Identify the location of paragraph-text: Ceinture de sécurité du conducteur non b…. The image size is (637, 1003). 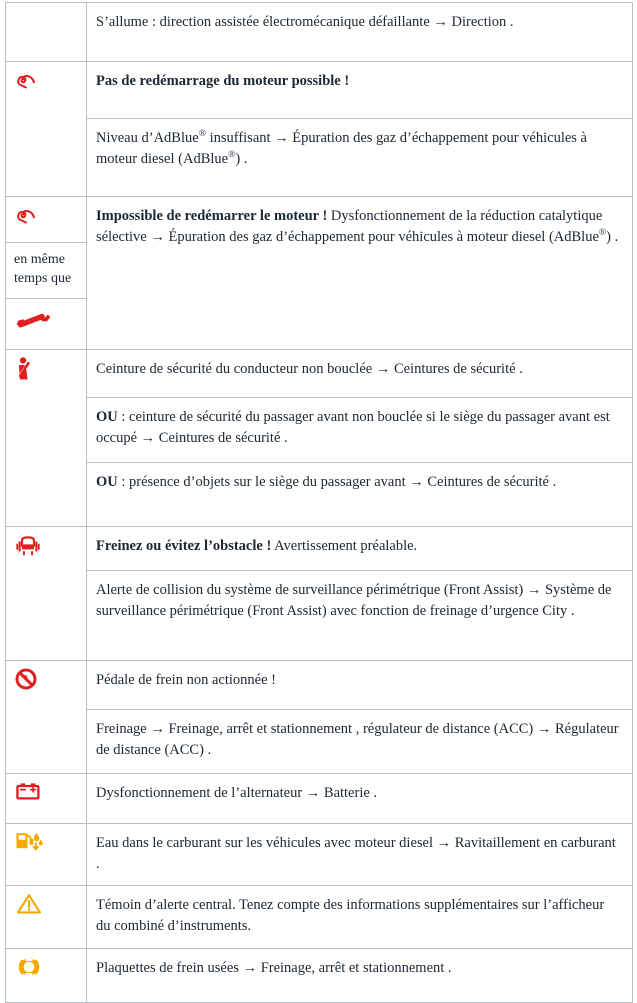
(309, 368).